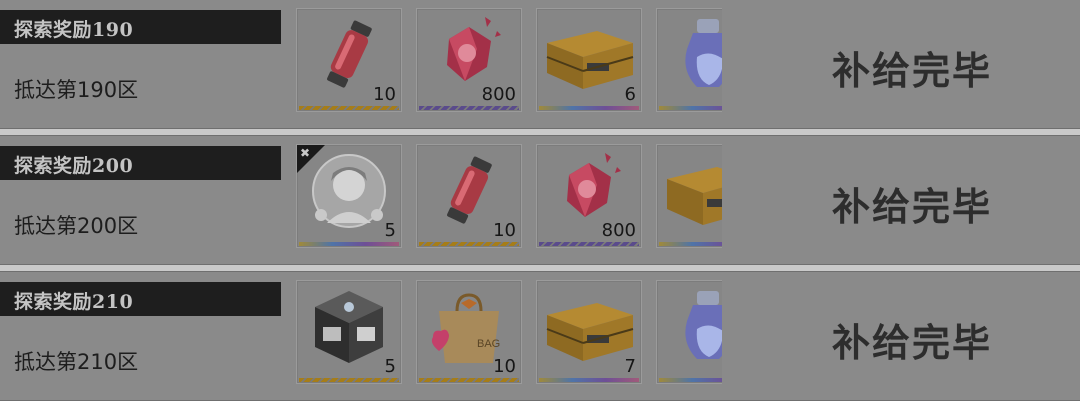  I want to click on reward-items: 10 800 6, so click(509, 60).